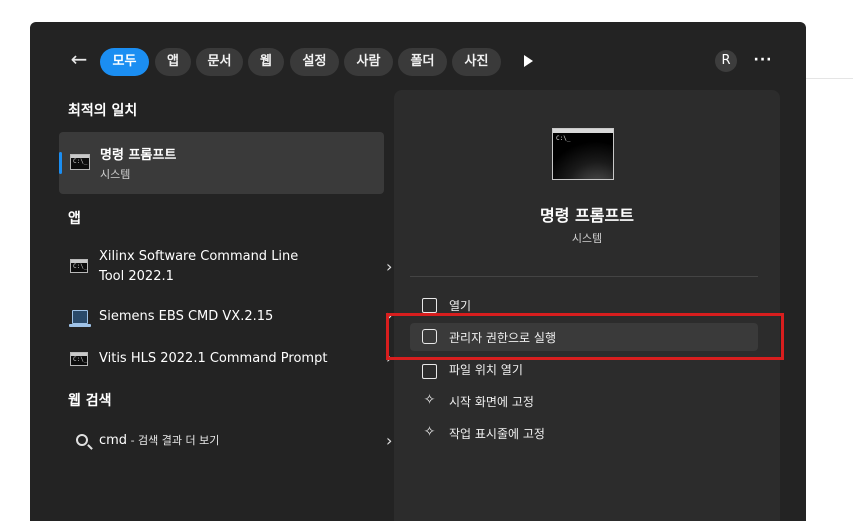 The image size is (853, 521). I want to click on action-label: 열기, so click(460, 306).